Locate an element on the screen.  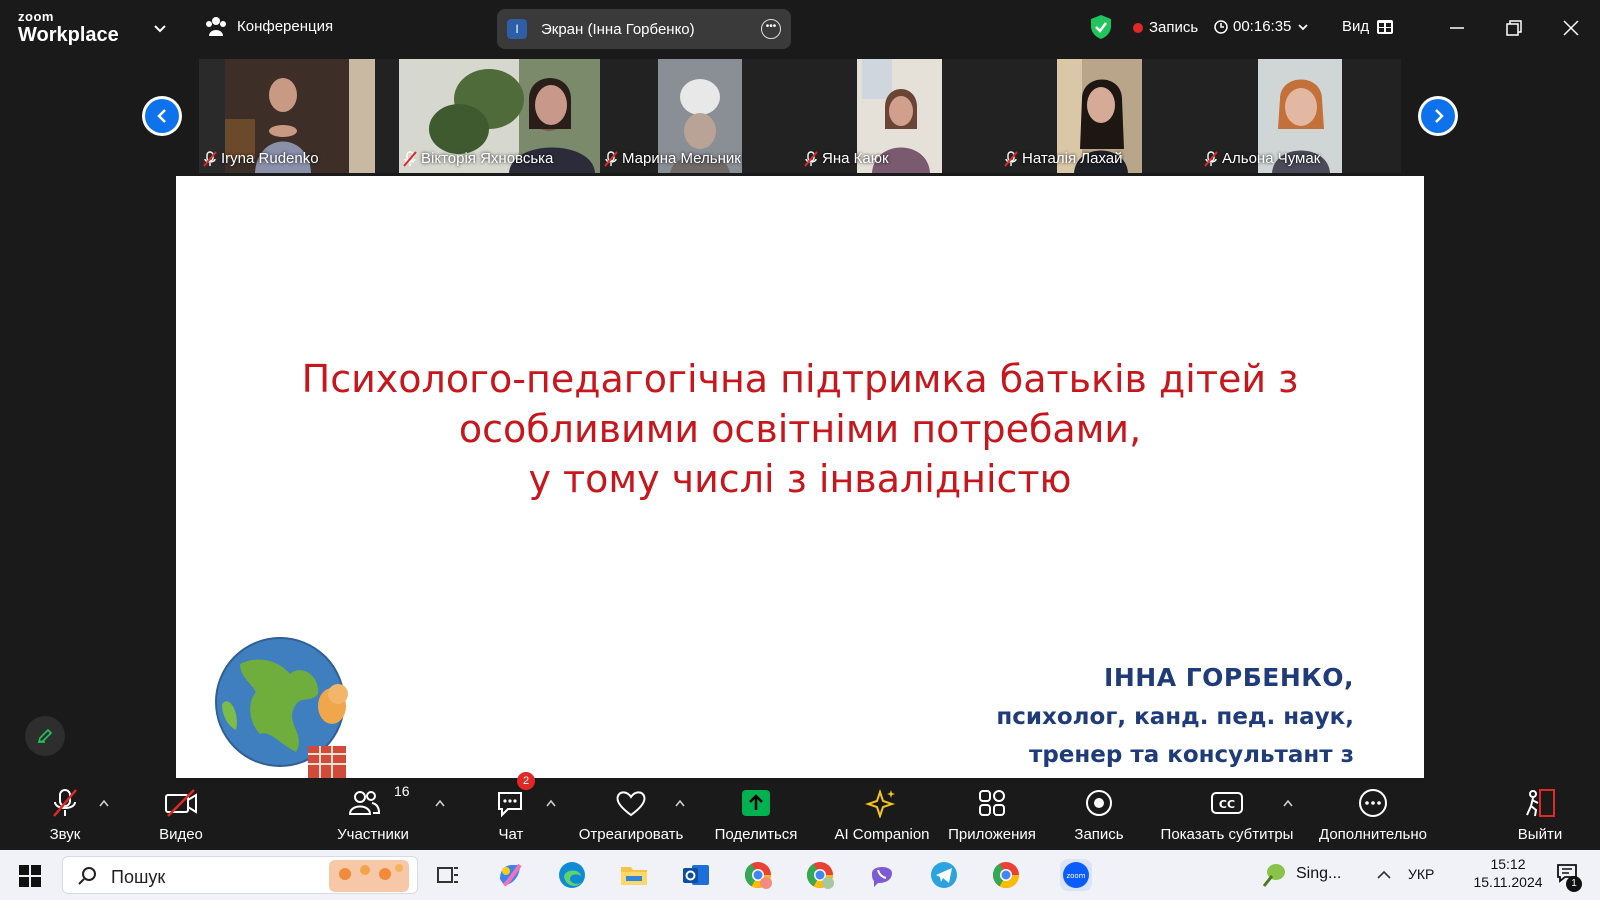
restore-icon is located at coordinates (1514, 28).